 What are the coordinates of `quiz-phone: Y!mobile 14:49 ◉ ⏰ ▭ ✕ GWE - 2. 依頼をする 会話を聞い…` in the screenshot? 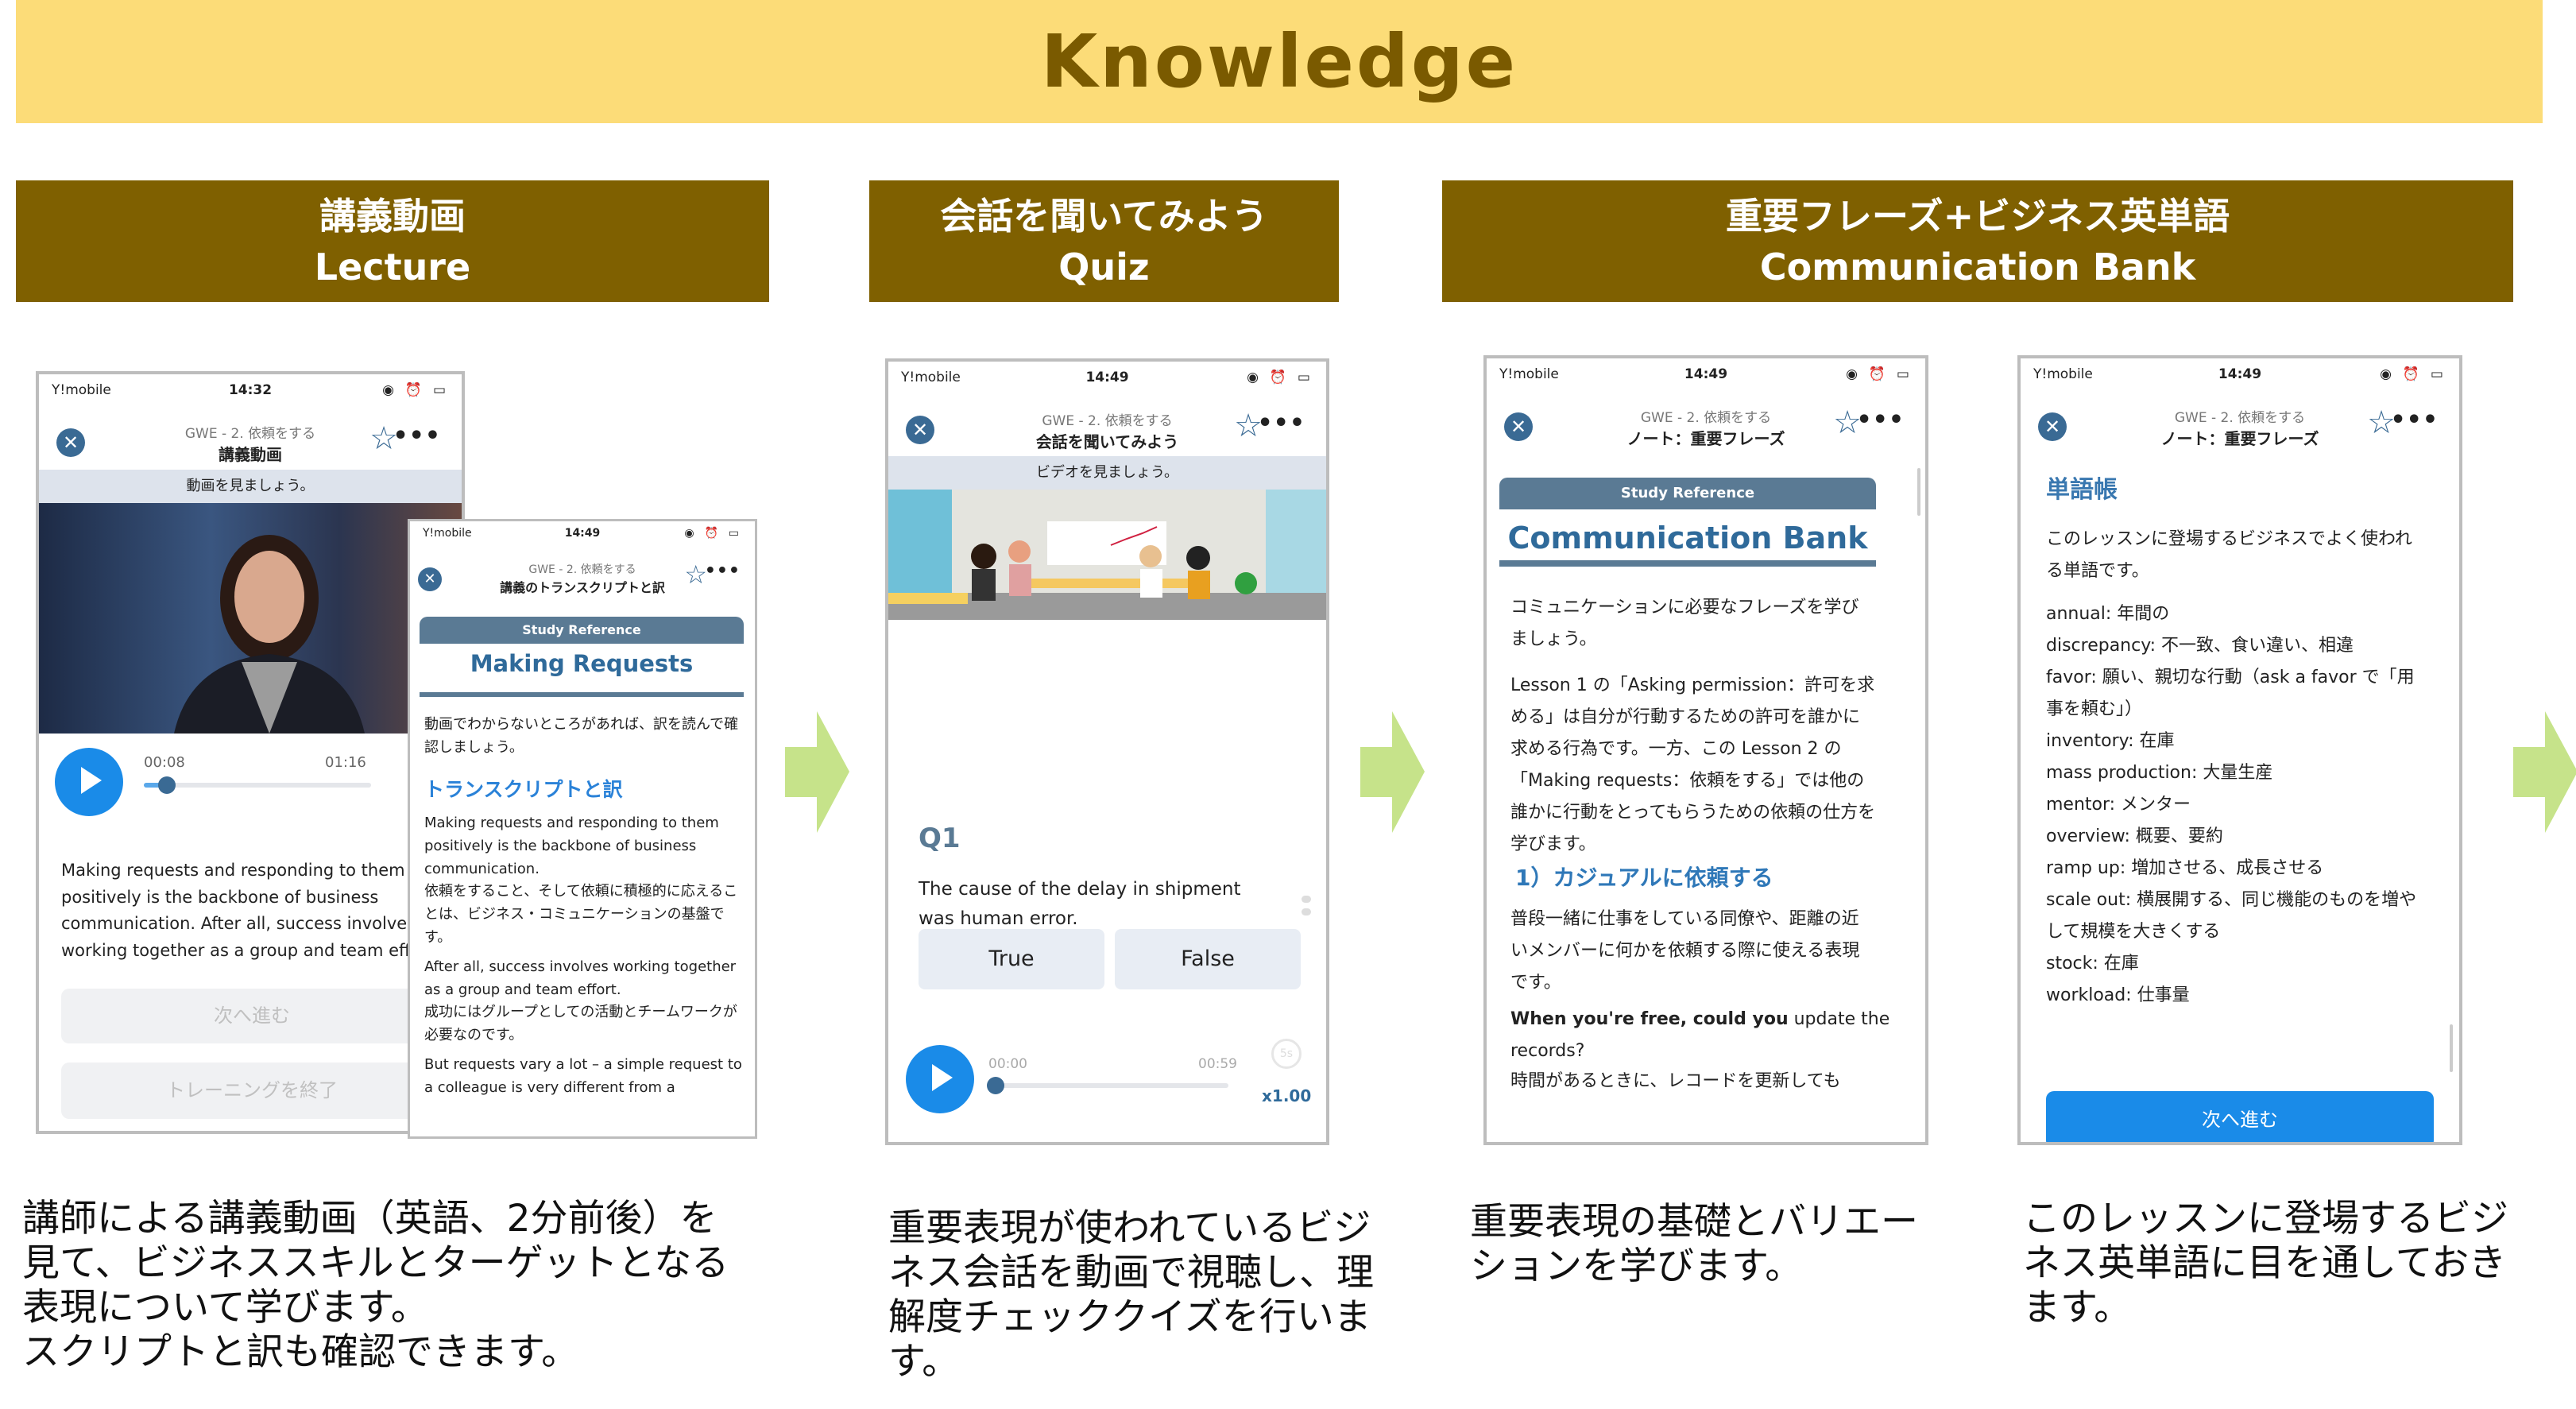 It's located at (1107, 751).